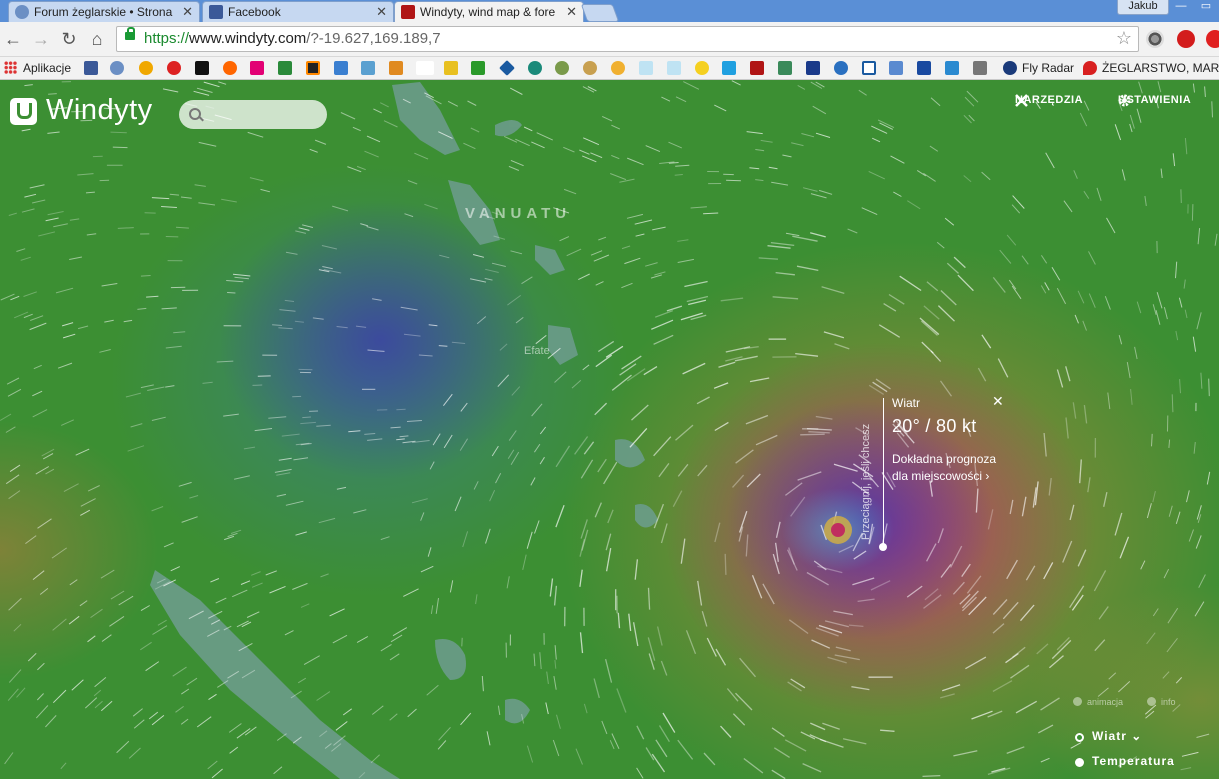  I want to click on picker-handle, so click(883, 547).